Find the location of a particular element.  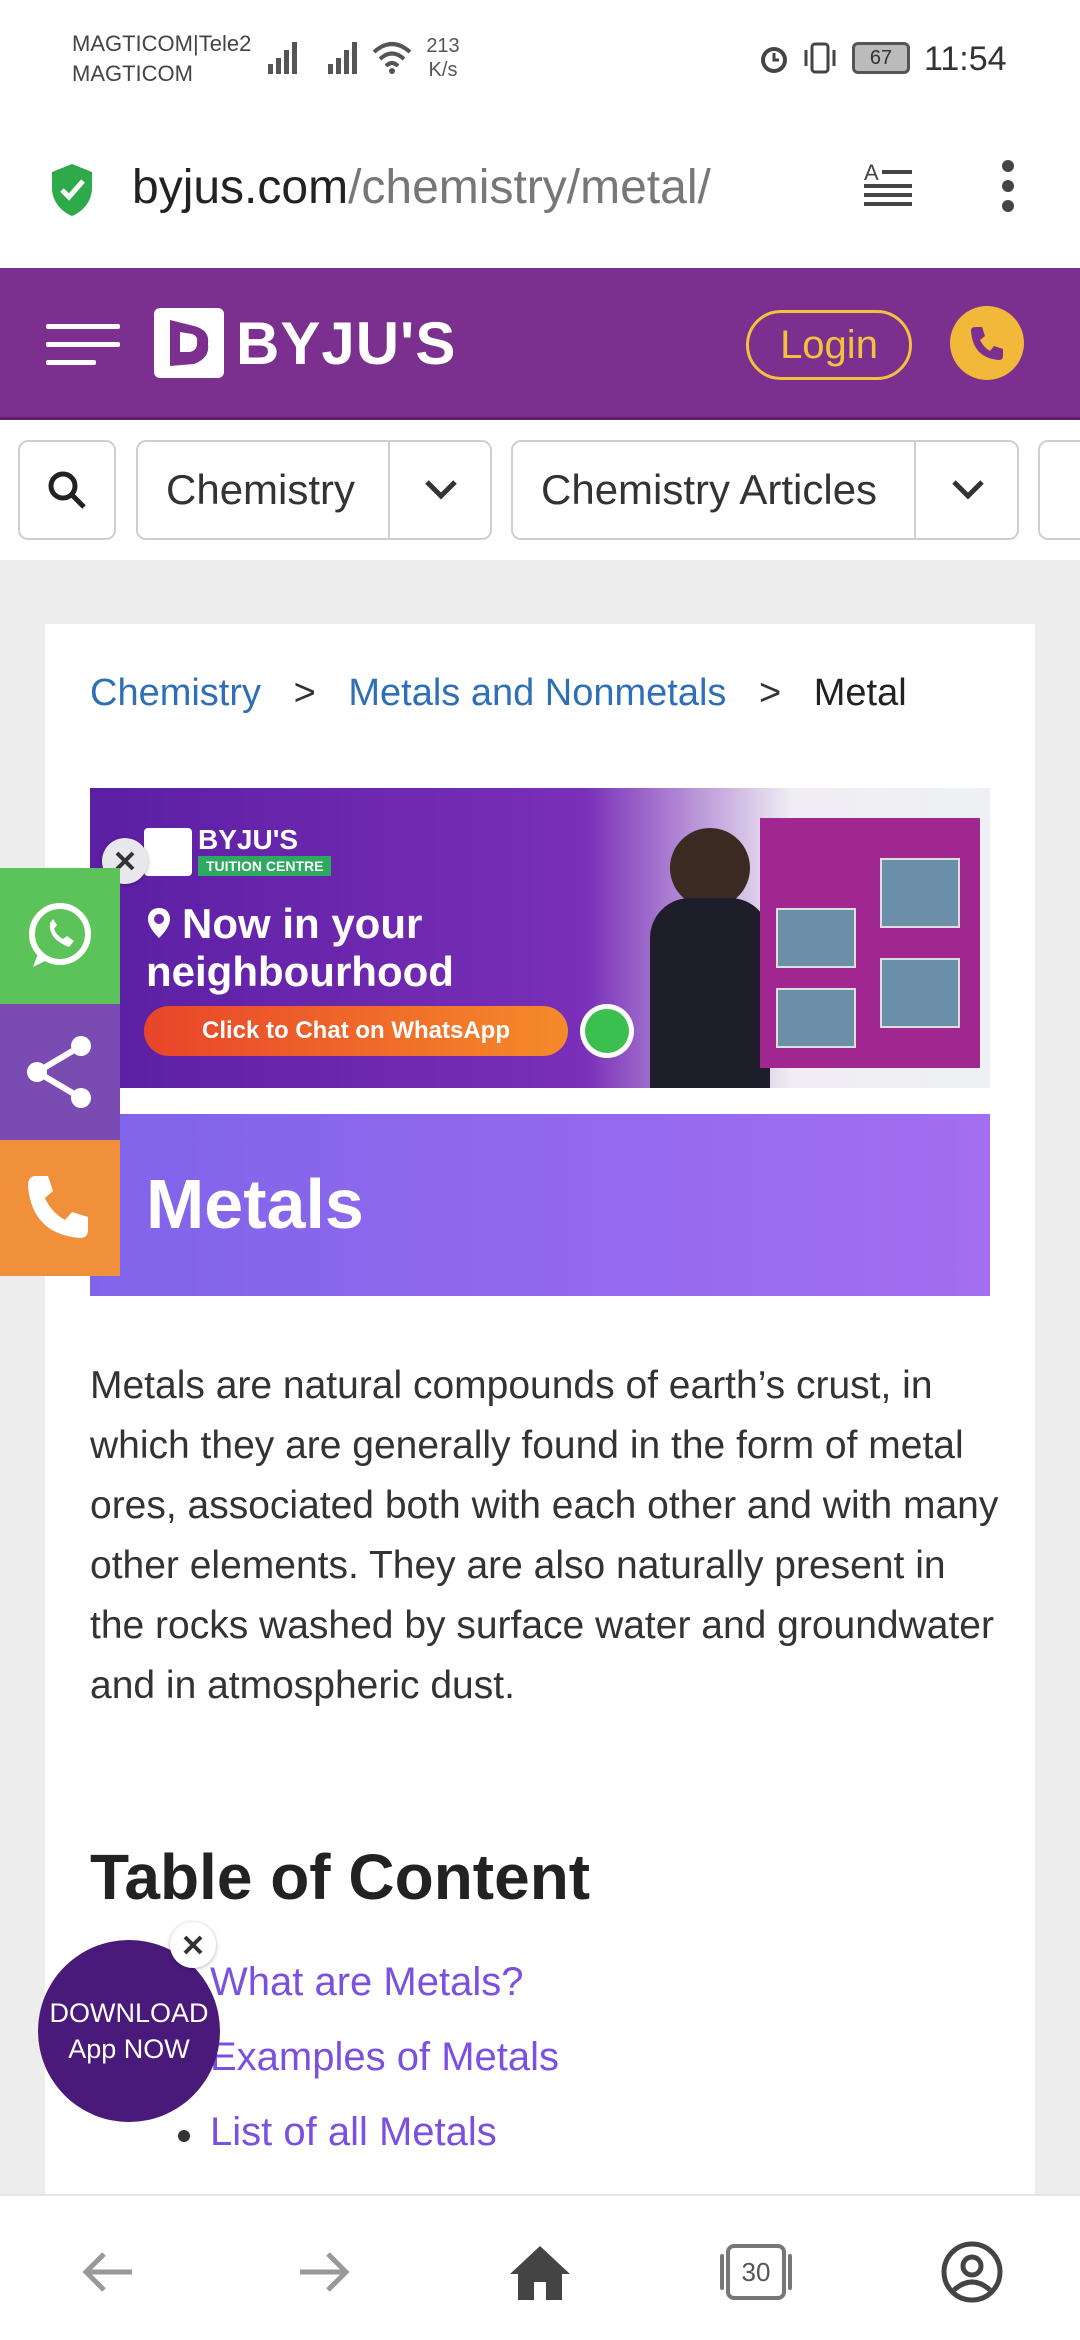

presenter-image is located at coordinates (710, 868).